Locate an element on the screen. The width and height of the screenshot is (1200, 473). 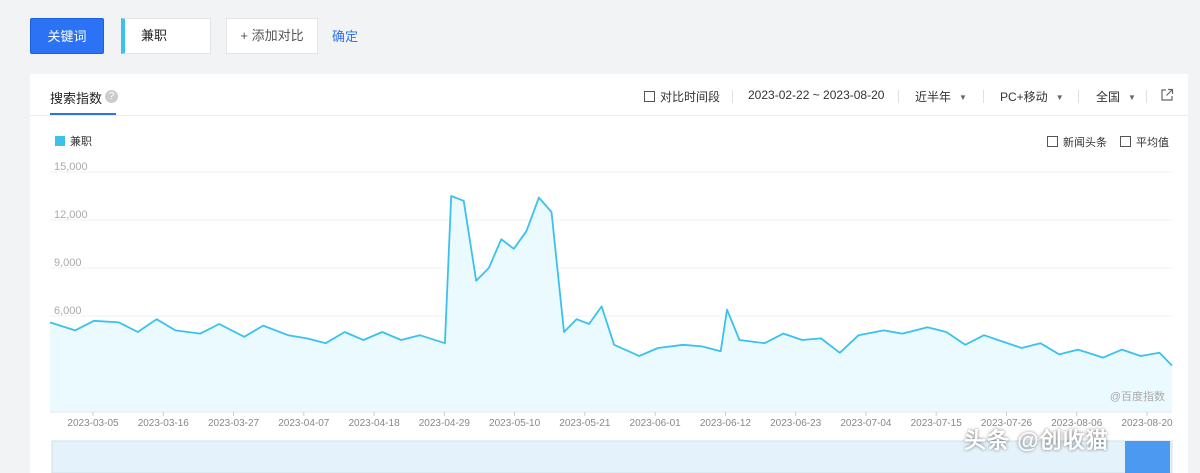
x-tick-label: 2023-03-16 is located at coordinates (164, 423).